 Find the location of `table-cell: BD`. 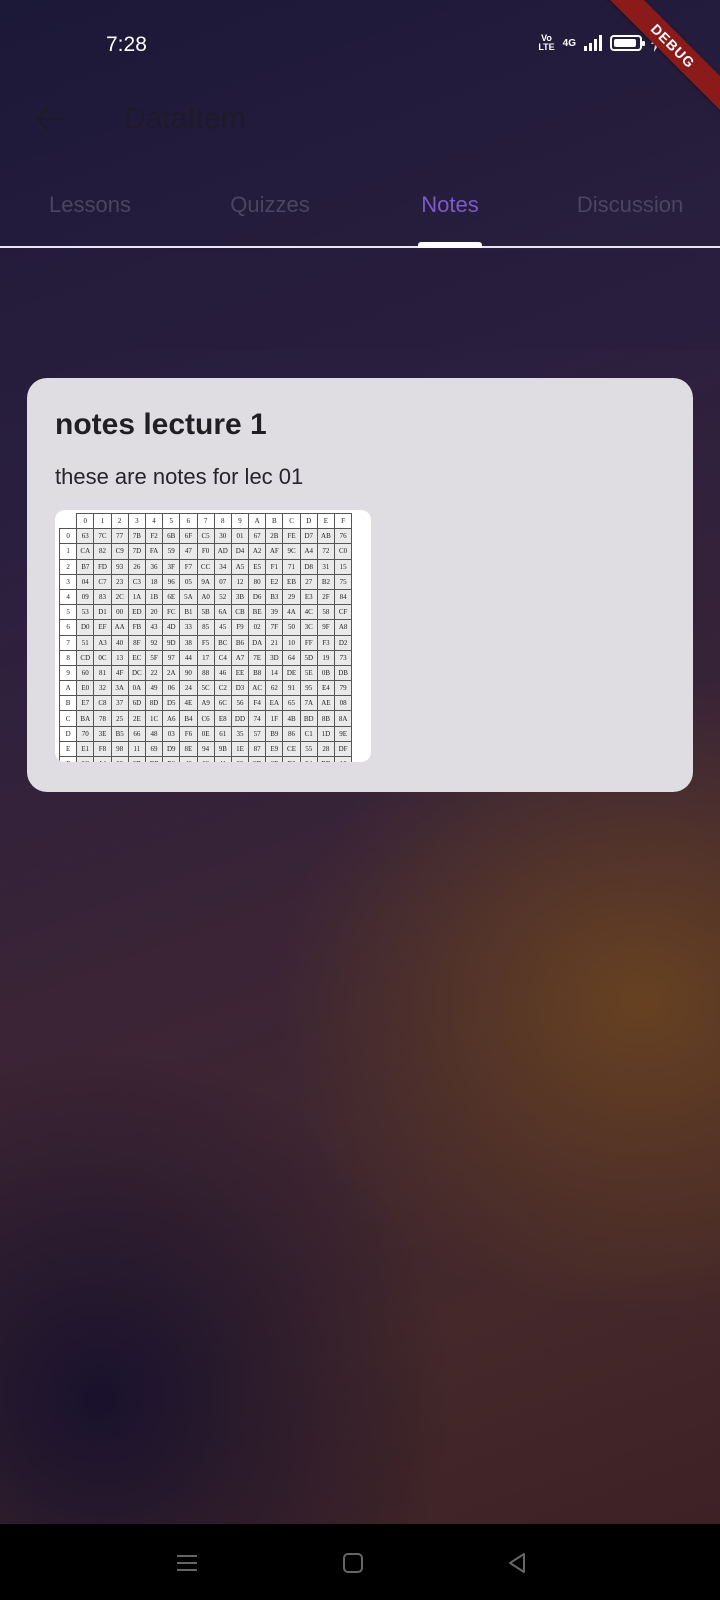

table-cell: BD is located at coordinates (308, 718).